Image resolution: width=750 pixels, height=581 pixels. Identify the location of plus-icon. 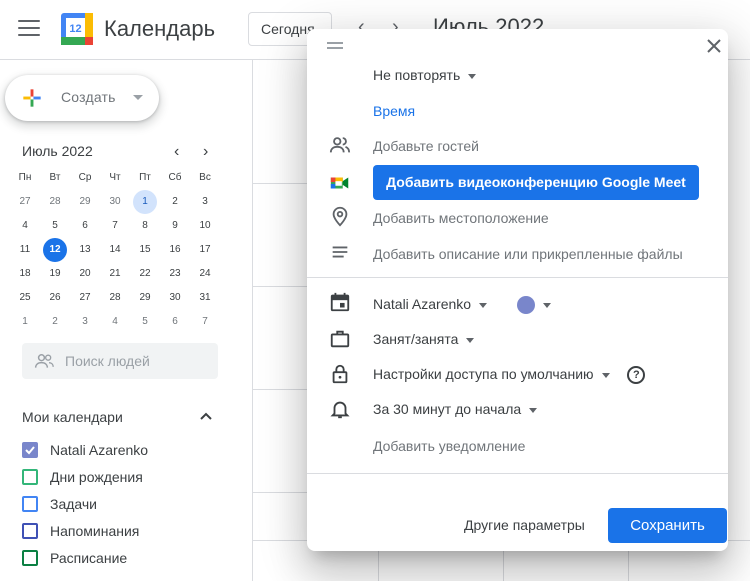
(32, 98).